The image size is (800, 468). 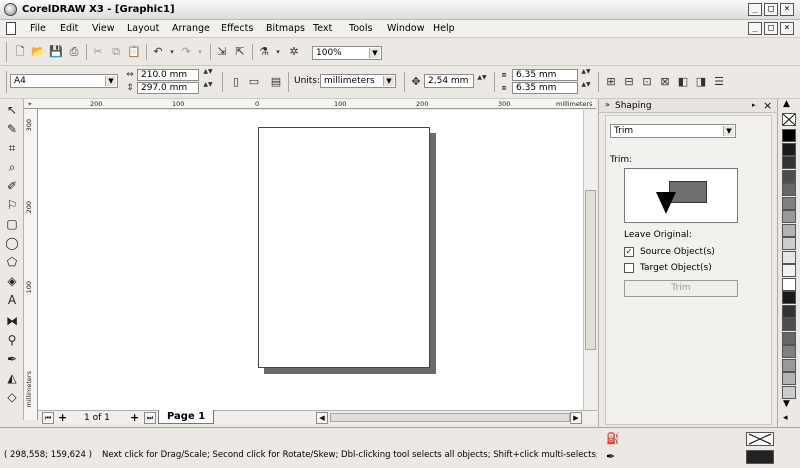 I want to click on shape-tool-icon: ✎, so click(x=12, y=129).